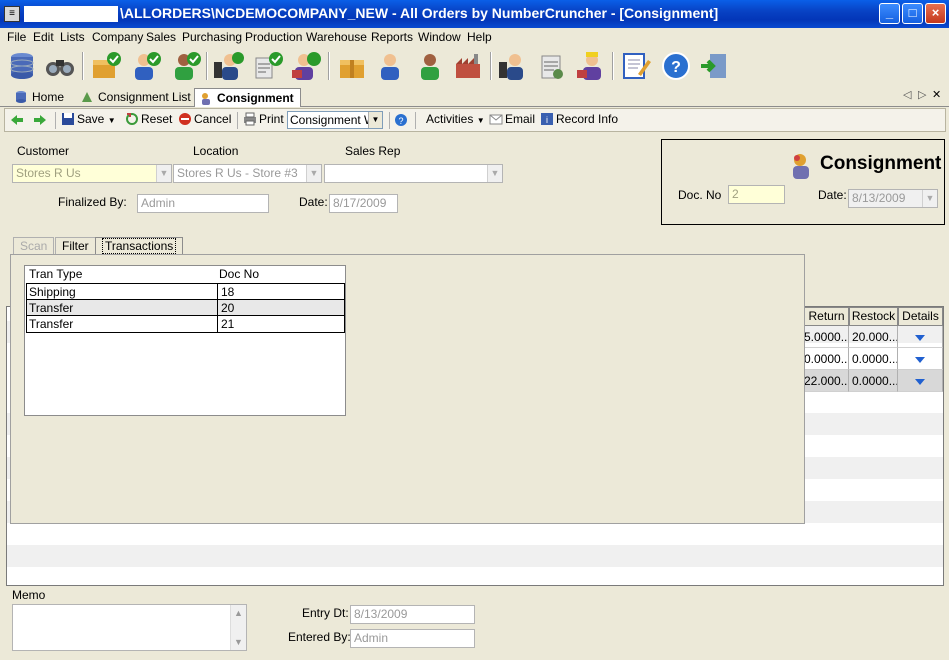 Image resolution: width=949 pixels, height=660 pixels. I want to click on vendor-check-icon, so click(306, 66).